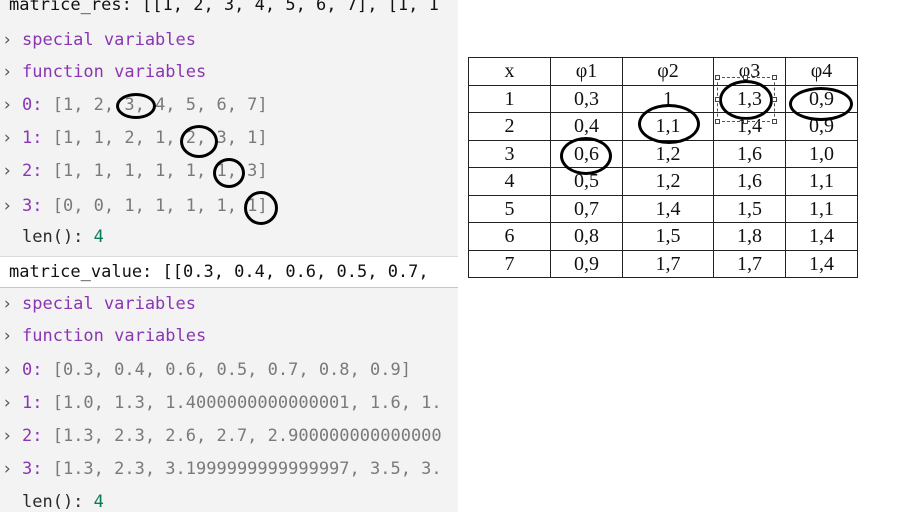  I want to click on table-cell: 0,8, so click(586, 236).